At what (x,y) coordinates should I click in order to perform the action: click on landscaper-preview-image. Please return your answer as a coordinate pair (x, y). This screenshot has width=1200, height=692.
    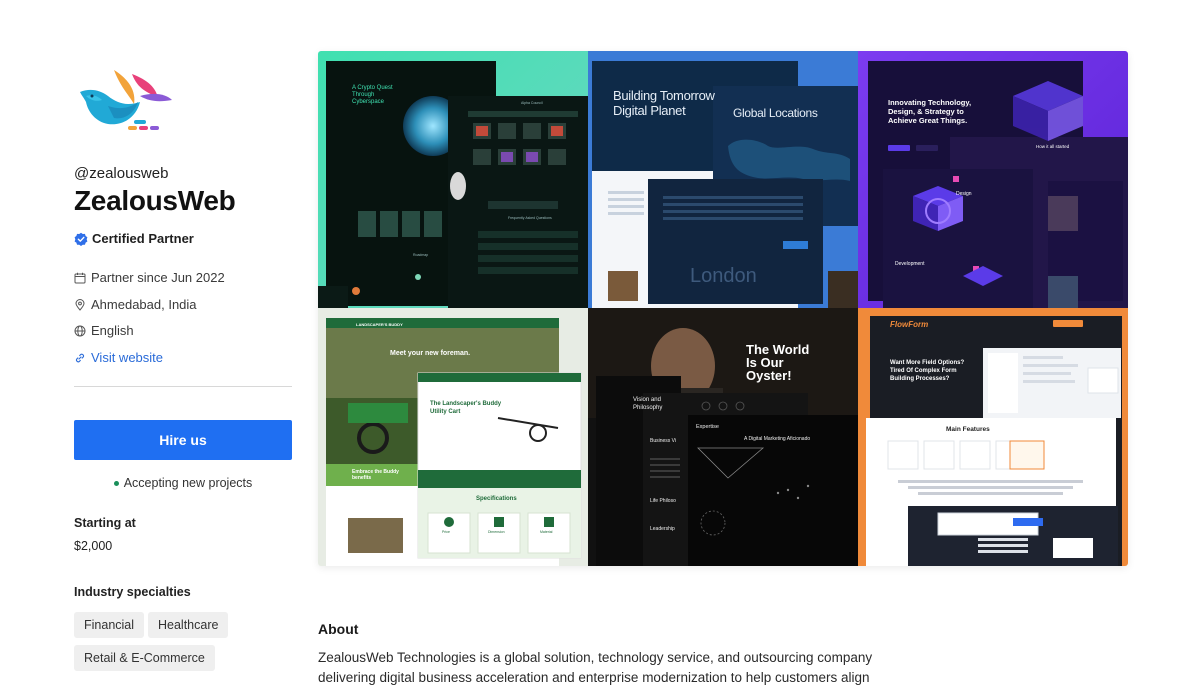
    Looking at the image, I should click on (453, 437).